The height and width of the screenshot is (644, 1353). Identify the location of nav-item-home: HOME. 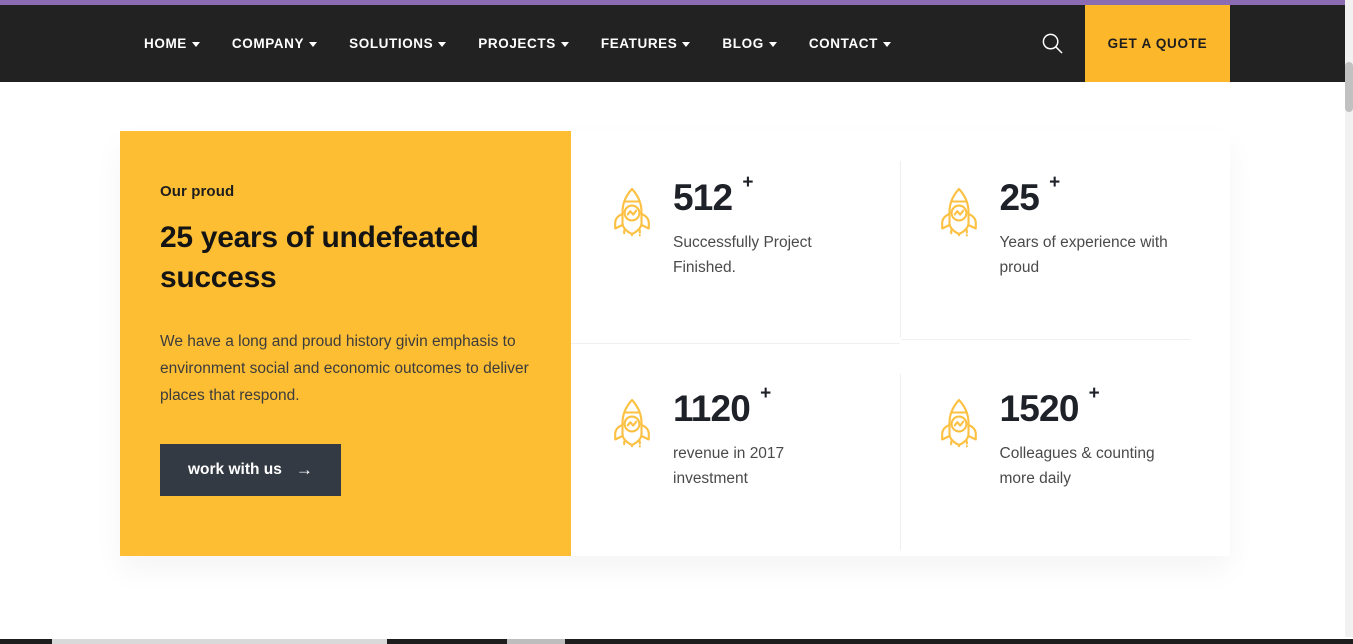
(180, 43).